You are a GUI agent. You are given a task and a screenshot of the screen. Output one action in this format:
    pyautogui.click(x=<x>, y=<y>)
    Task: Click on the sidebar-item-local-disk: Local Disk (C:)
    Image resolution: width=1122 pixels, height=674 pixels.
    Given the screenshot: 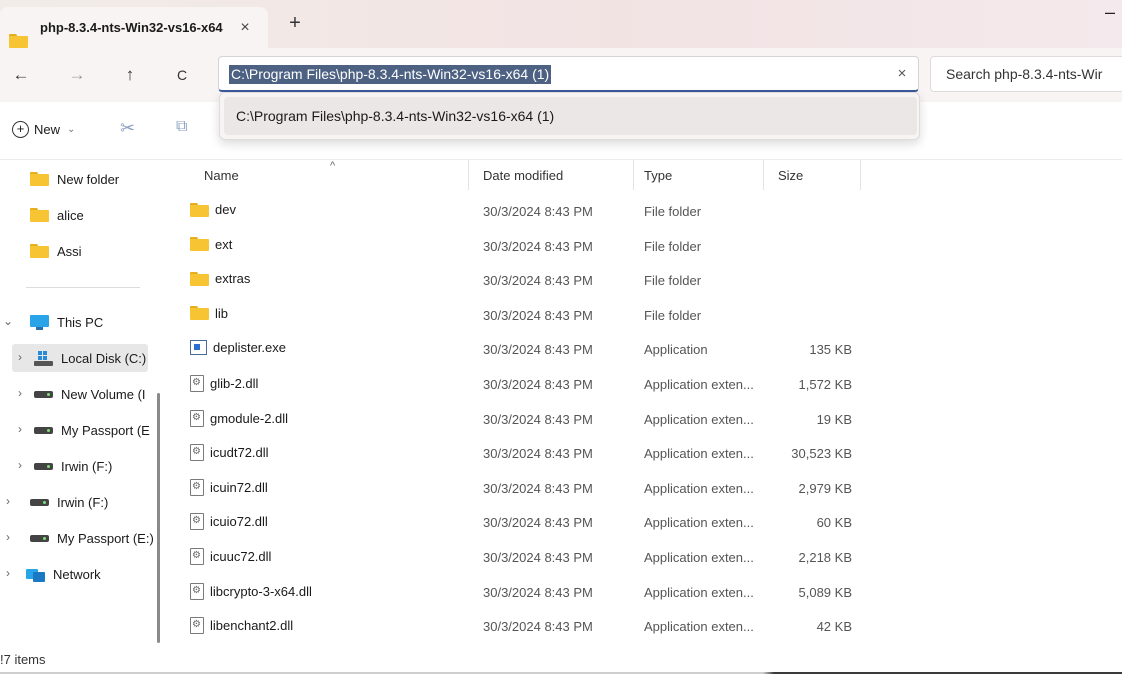 What is the action you would take?
    pyautogui.click(x=80, y=358)
    